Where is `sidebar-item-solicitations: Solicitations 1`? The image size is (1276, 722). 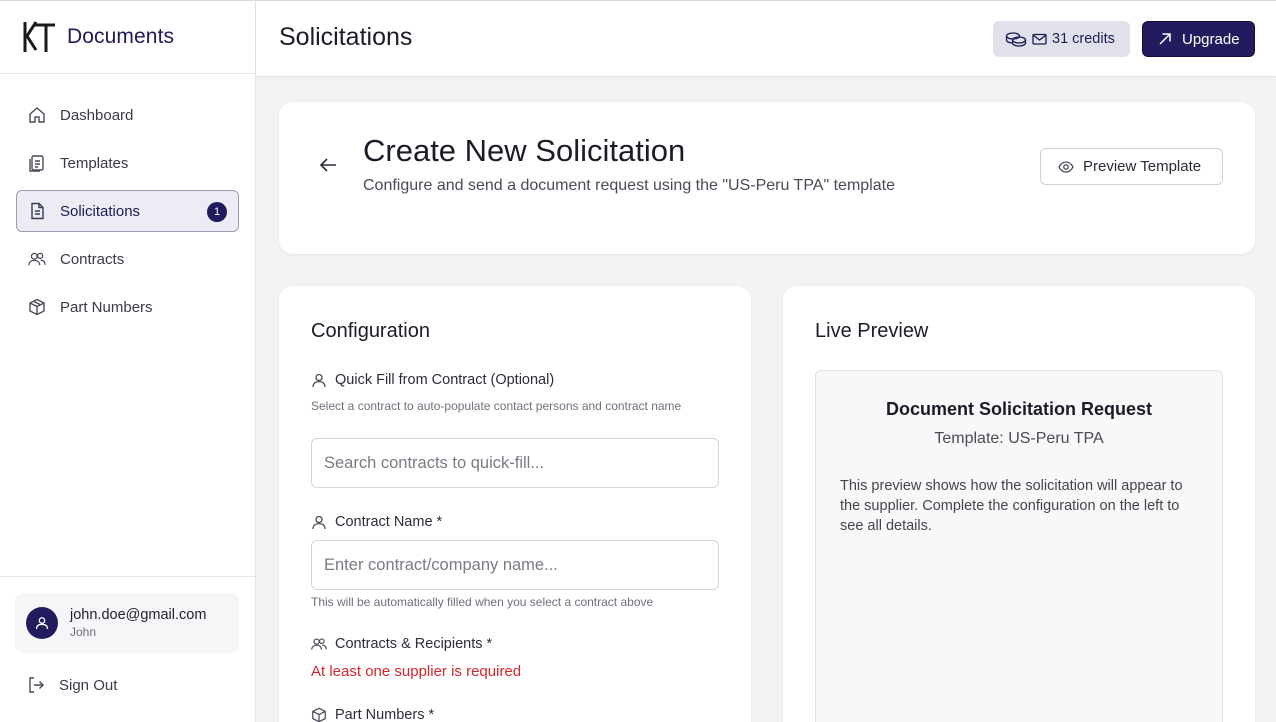 sidebar-item-solicitations: Solicitations 1 is located at coordinates (127, 211).